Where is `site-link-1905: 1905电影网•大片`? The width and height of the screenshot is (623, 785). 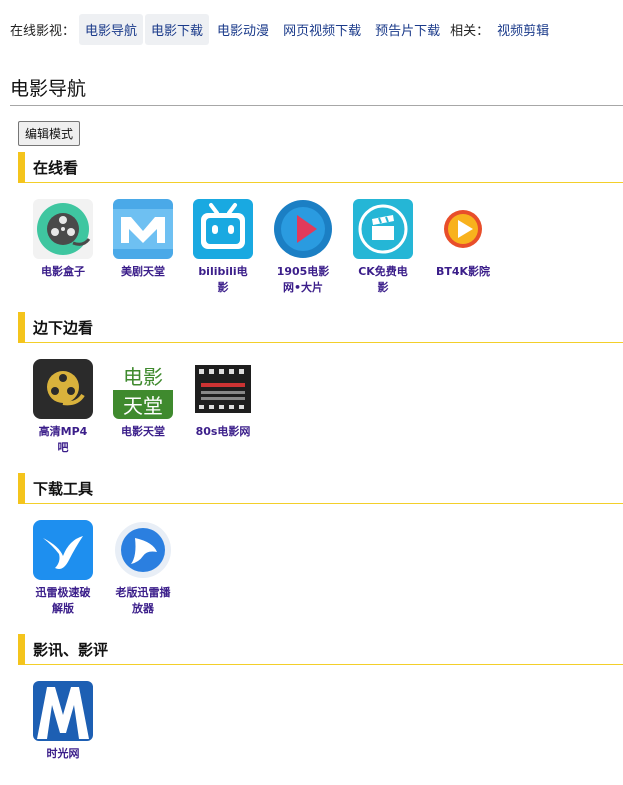
site-link-1905: 1905电影网•大片 is located at coordinates (303, 247).